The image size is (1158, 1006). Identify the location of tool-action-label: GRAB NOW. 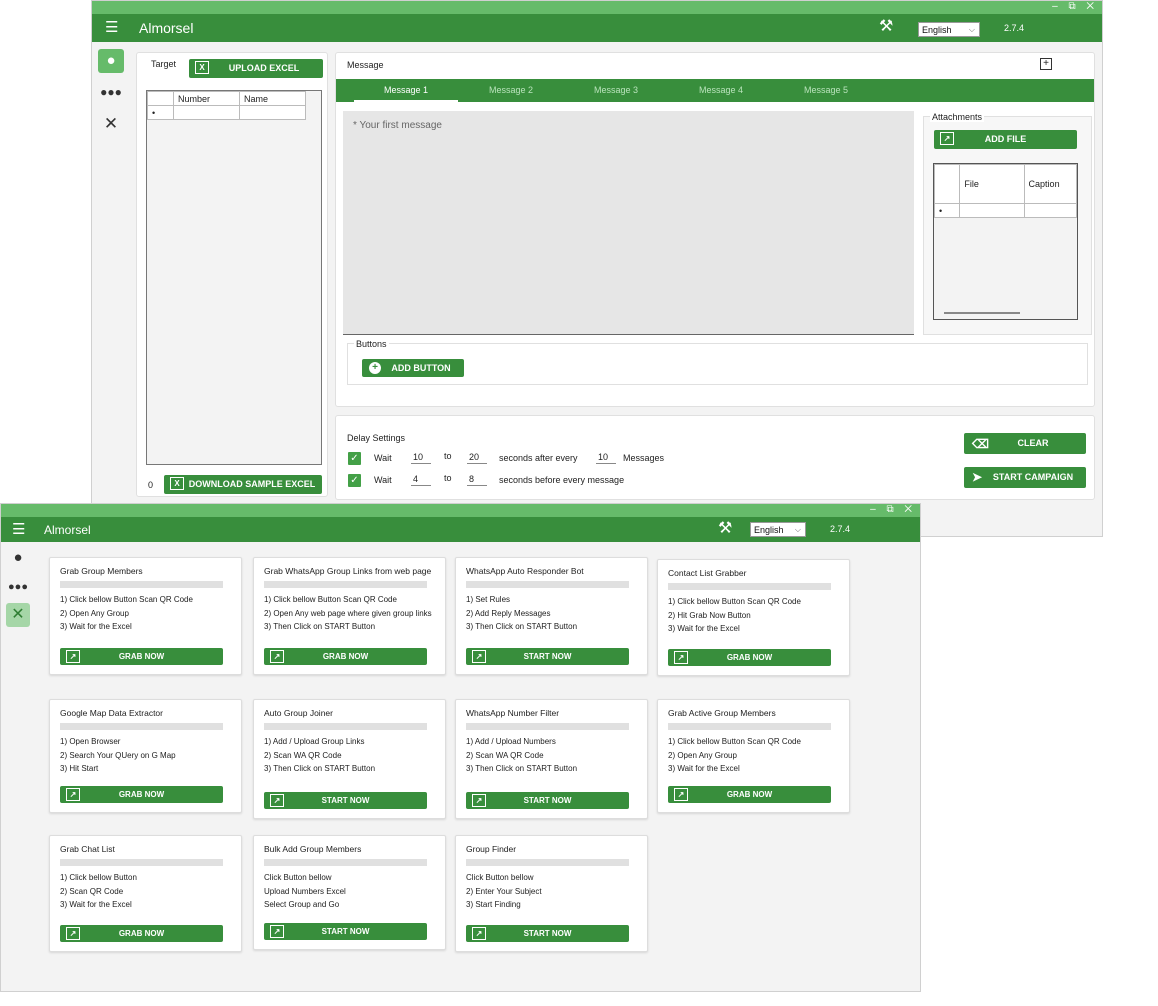
(345, 656).